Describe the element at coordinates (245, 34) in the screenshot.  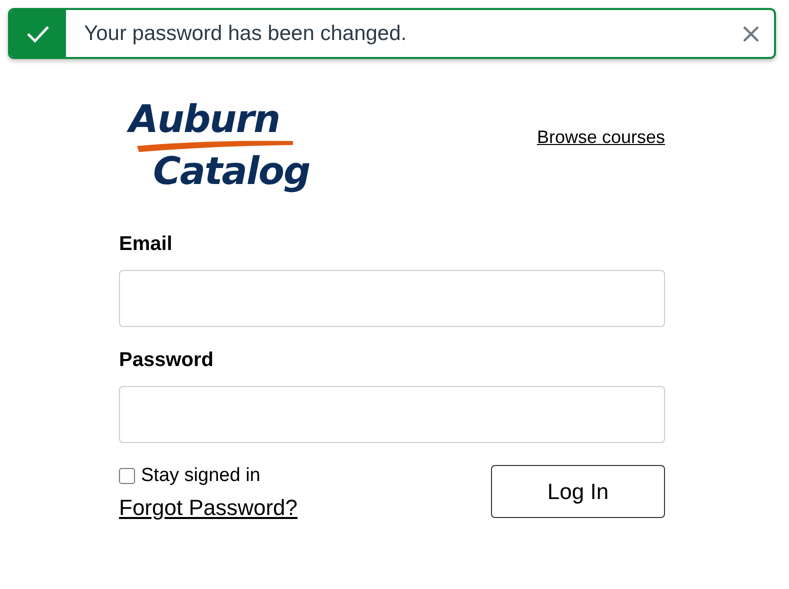
I see `toast-message: Your password has been changed.` at that location.